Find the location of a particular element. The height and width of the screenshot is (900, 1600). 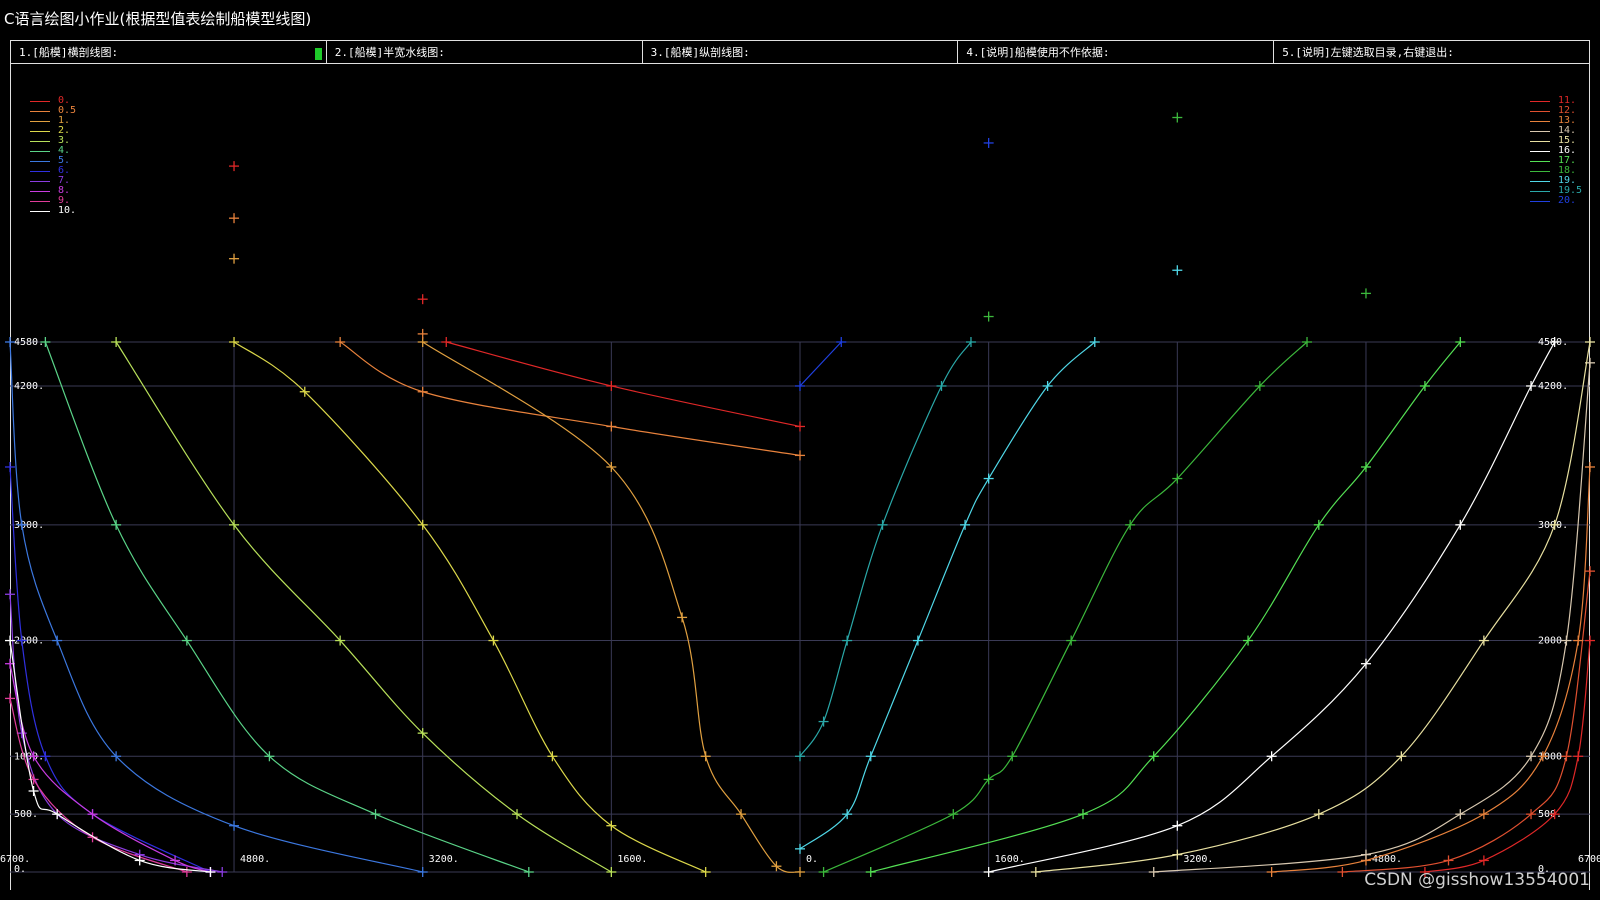

x-tick-label: 0. is located at coordinates (812, 859).